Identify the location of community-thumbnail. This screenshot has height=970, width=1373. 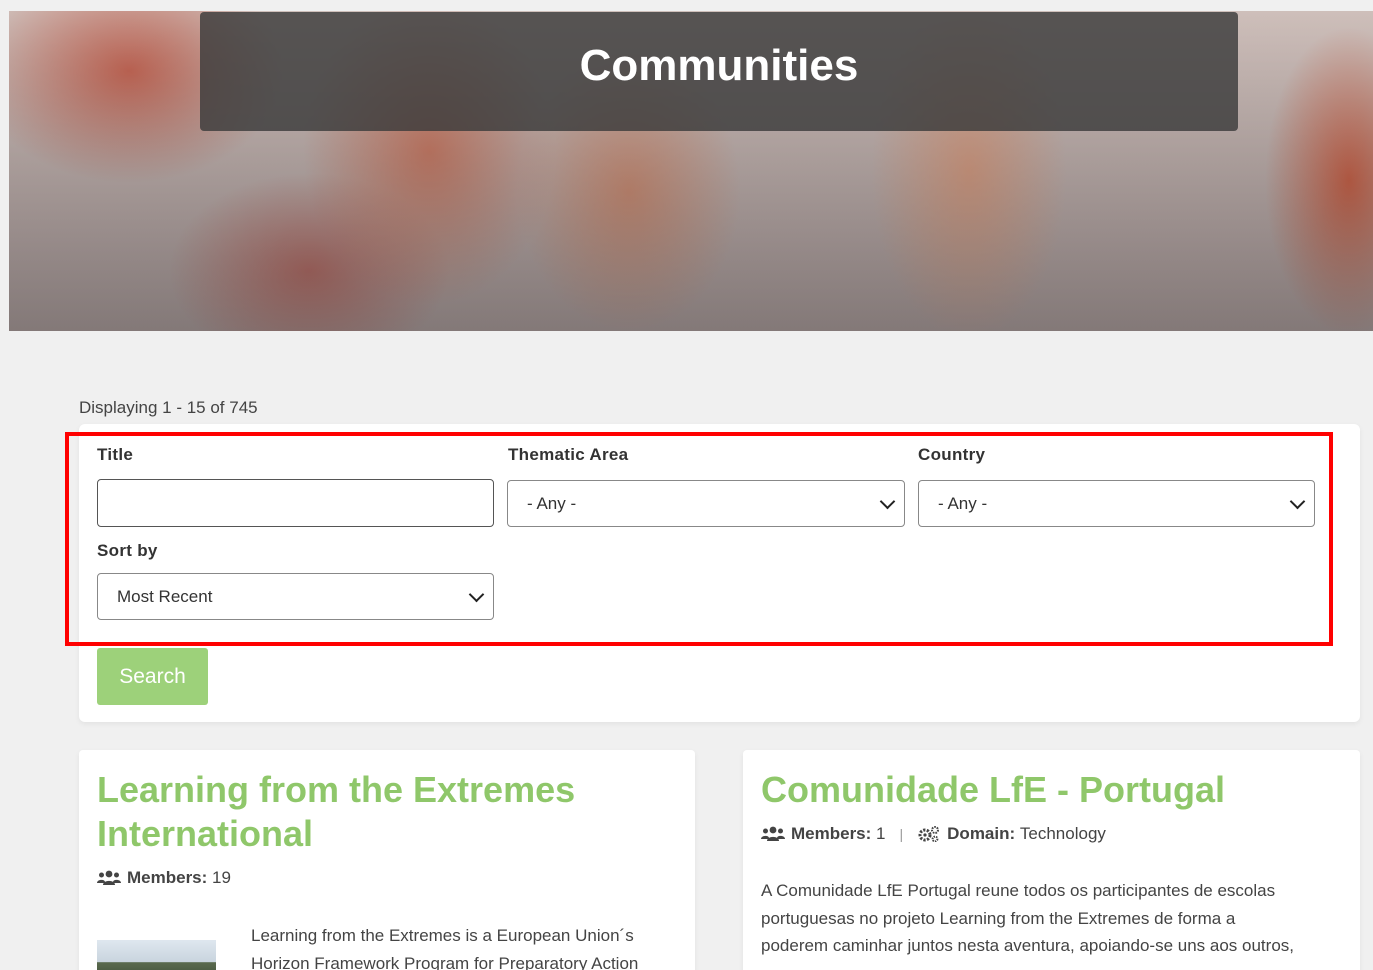
(156, 955).